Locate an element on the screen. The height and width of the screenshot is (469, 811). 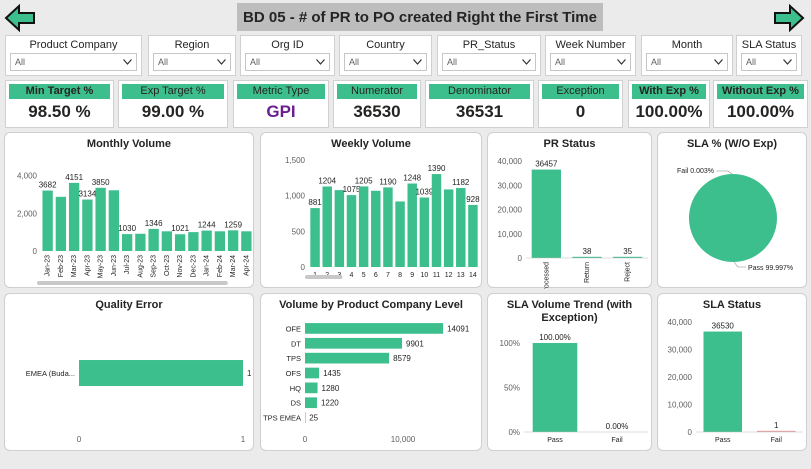
x-tick-label: 10,000 is located at coordinates (403, 439).